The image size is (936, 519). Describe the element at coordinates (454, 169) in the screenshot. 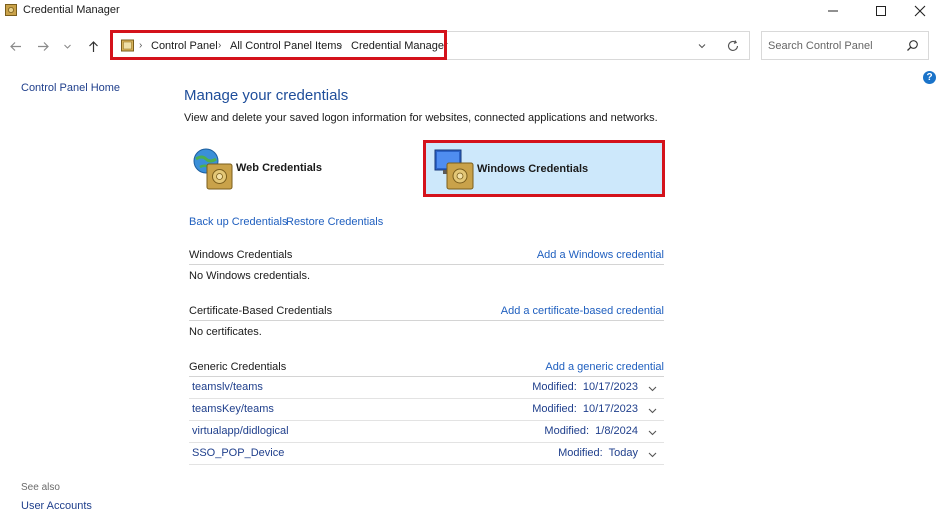

I see `windows-credentials-icon` at that location.